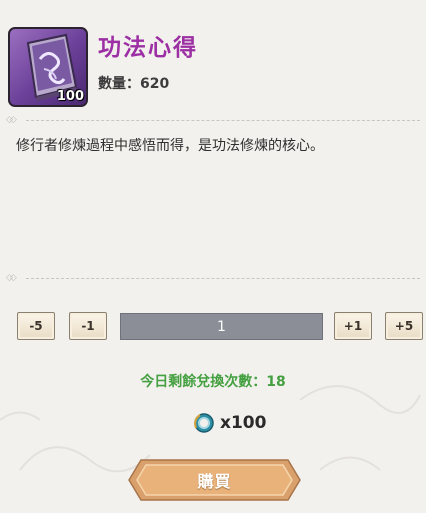  I want to click on quantity-field: 1, so click(221, 326).